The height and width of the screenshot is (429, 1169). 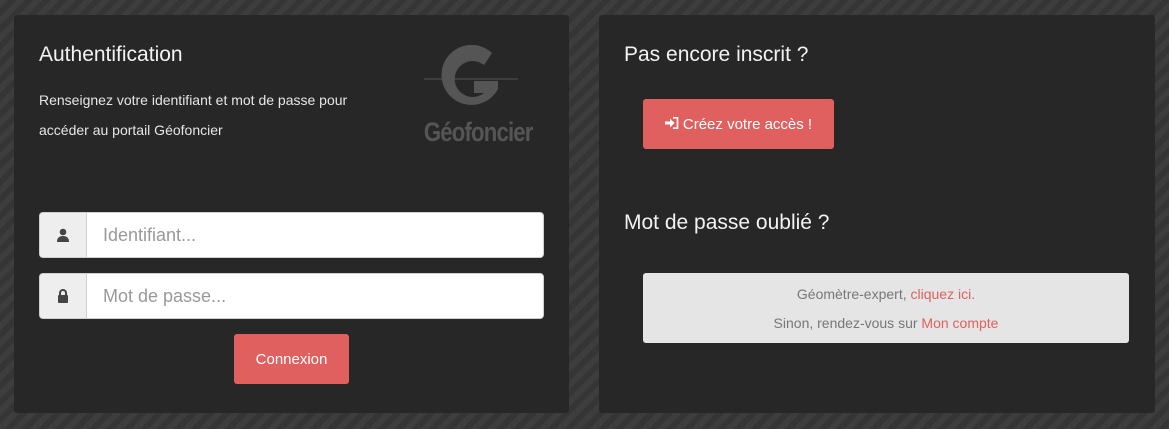 I want to click on expert-line: Géomètre-expert, cliquez ici., so click(x=886, y=294).